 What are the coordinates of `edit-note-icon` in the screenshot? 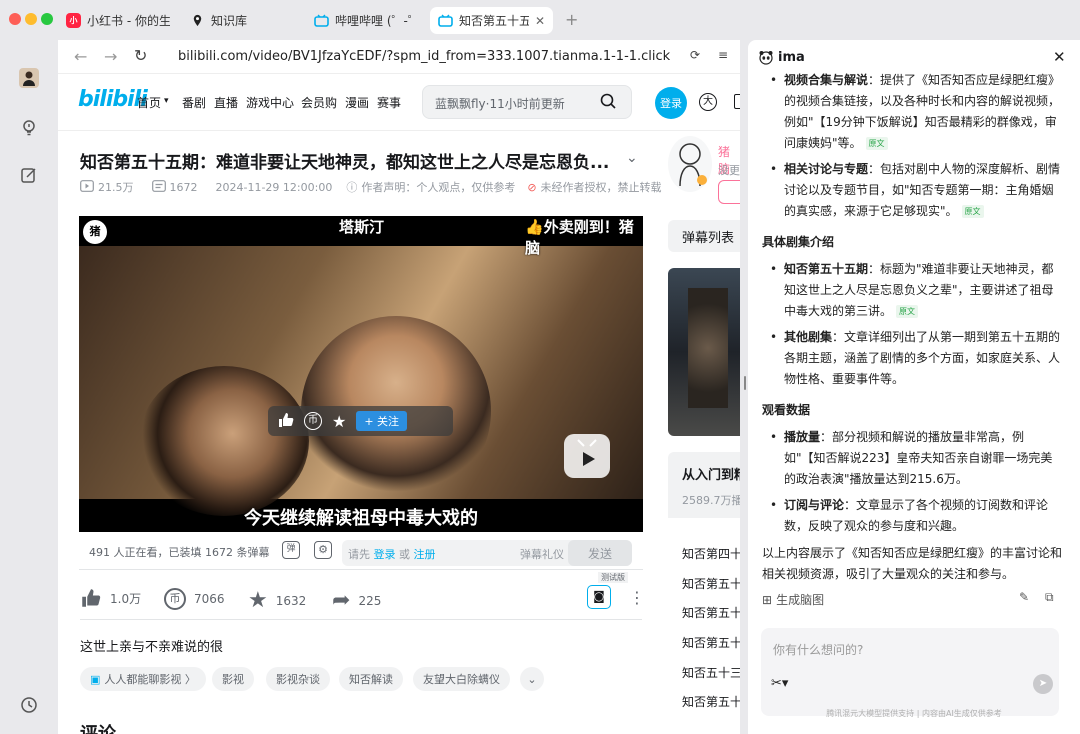 It's located at (29, 175).